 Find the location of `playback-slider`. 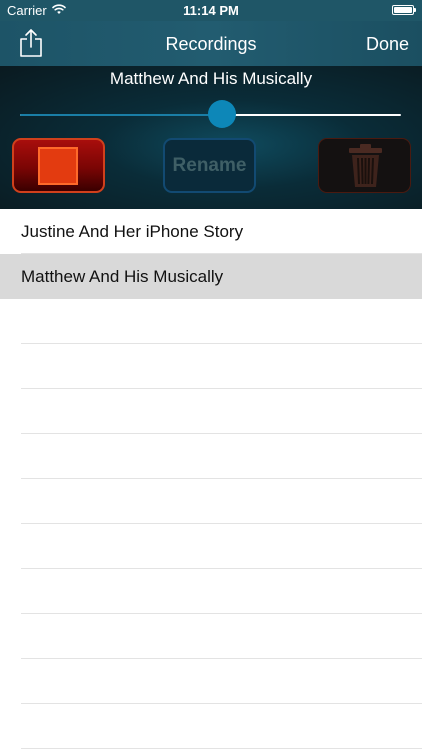

playback-slider is located at coordinates (210, 114).